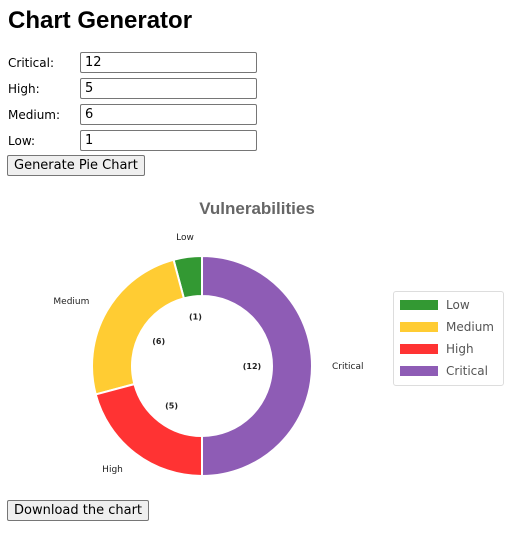  What do you see at coordinates (195, 316) in the screenshot?
I see `slice-value-low: (1)` at bounding box center [195, 316].